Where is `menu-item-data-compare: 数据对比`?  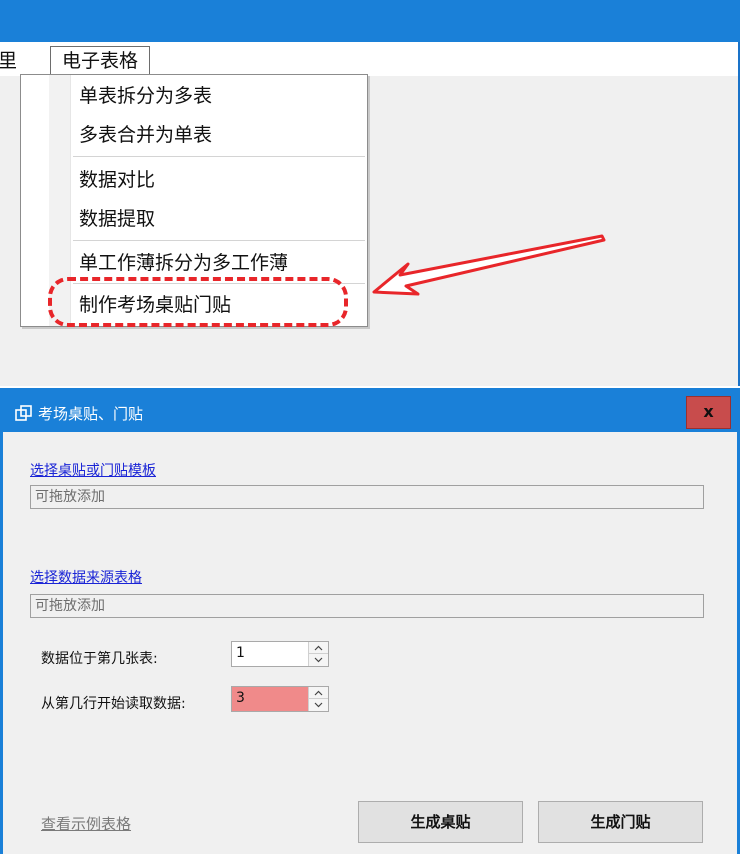 menu-item-data-compare: 数据对比 is located at coordinates (117, 178).